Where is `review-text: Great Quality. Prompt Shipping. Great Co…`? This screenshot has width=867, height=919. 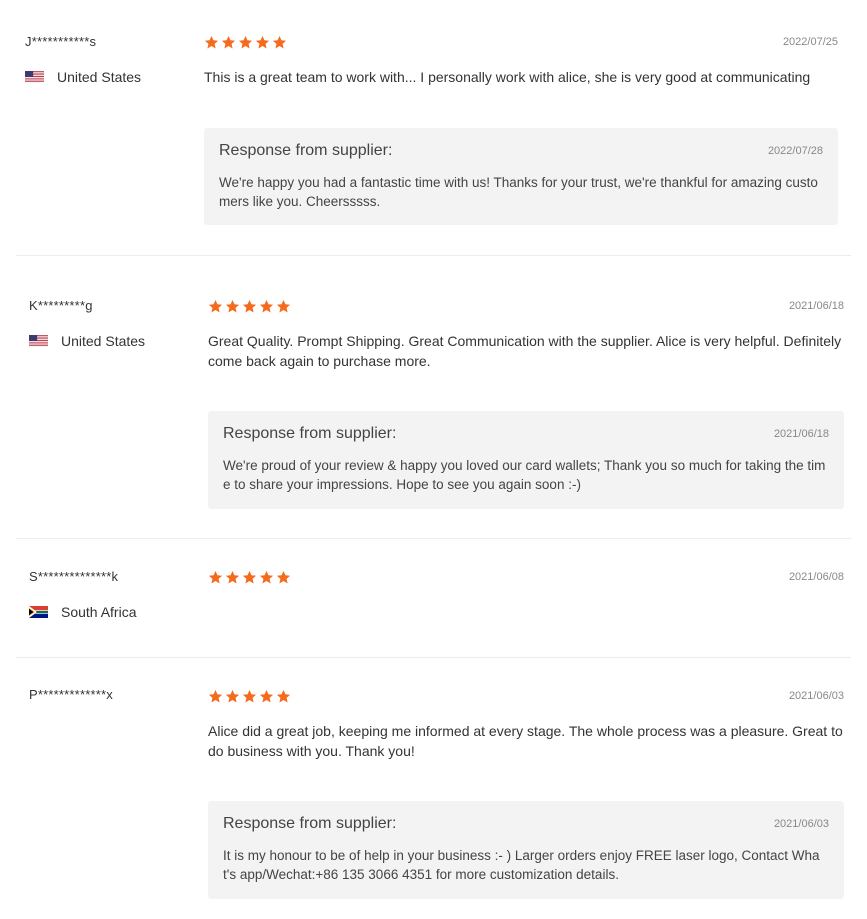
review-text: Great Quality. Prompt Shipping. Great Co… is located at coordinates (525, 351).